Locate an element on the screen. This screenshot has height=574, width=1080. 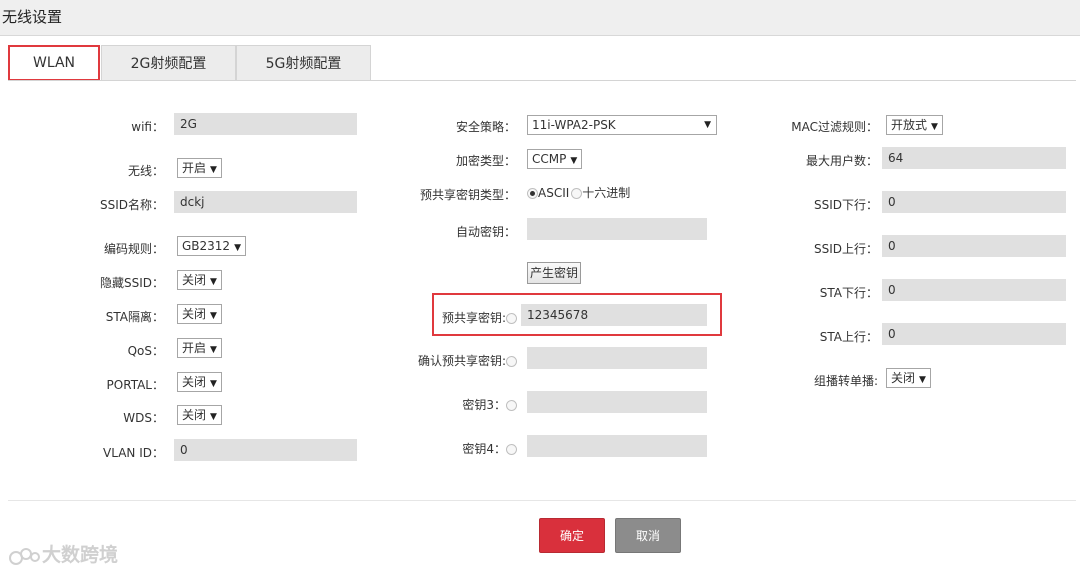
sta-down-label: STA下行： is located at coordinates (848, 293).